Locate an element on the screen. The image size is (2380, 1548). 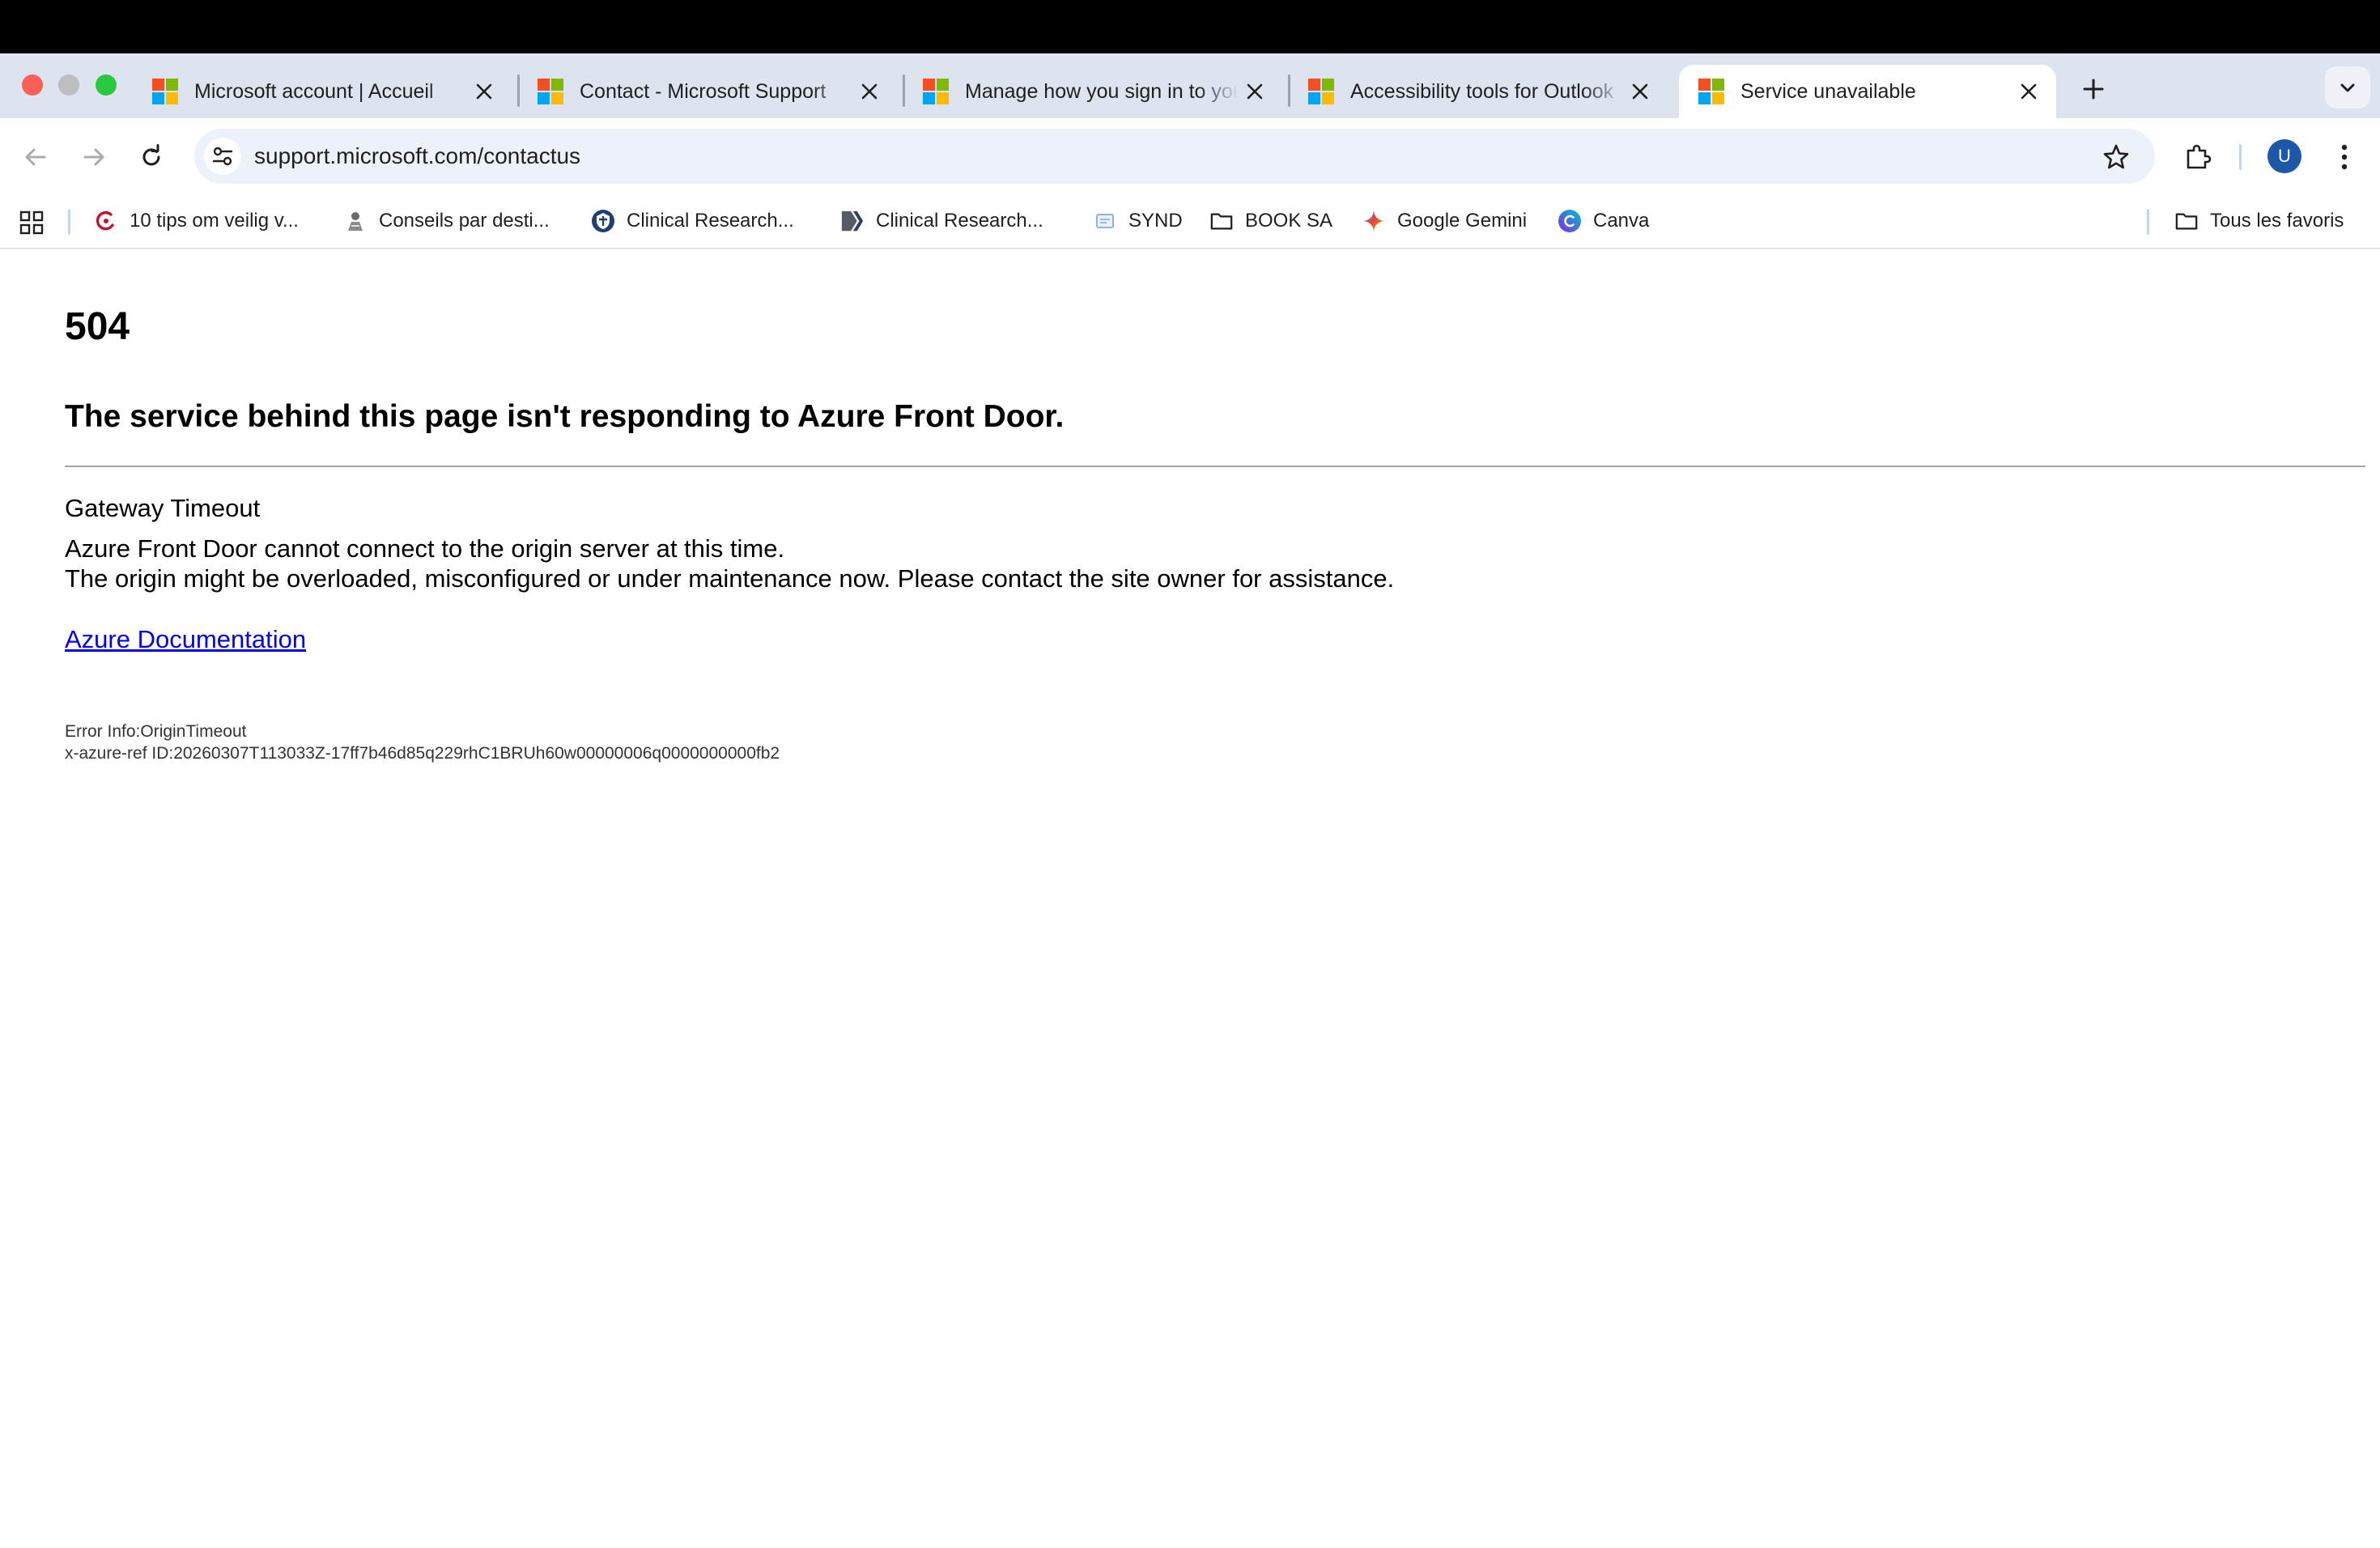
tab-accessibility-outlook: Accessibility tools for Outlook is located at coordinates (1478, 92).